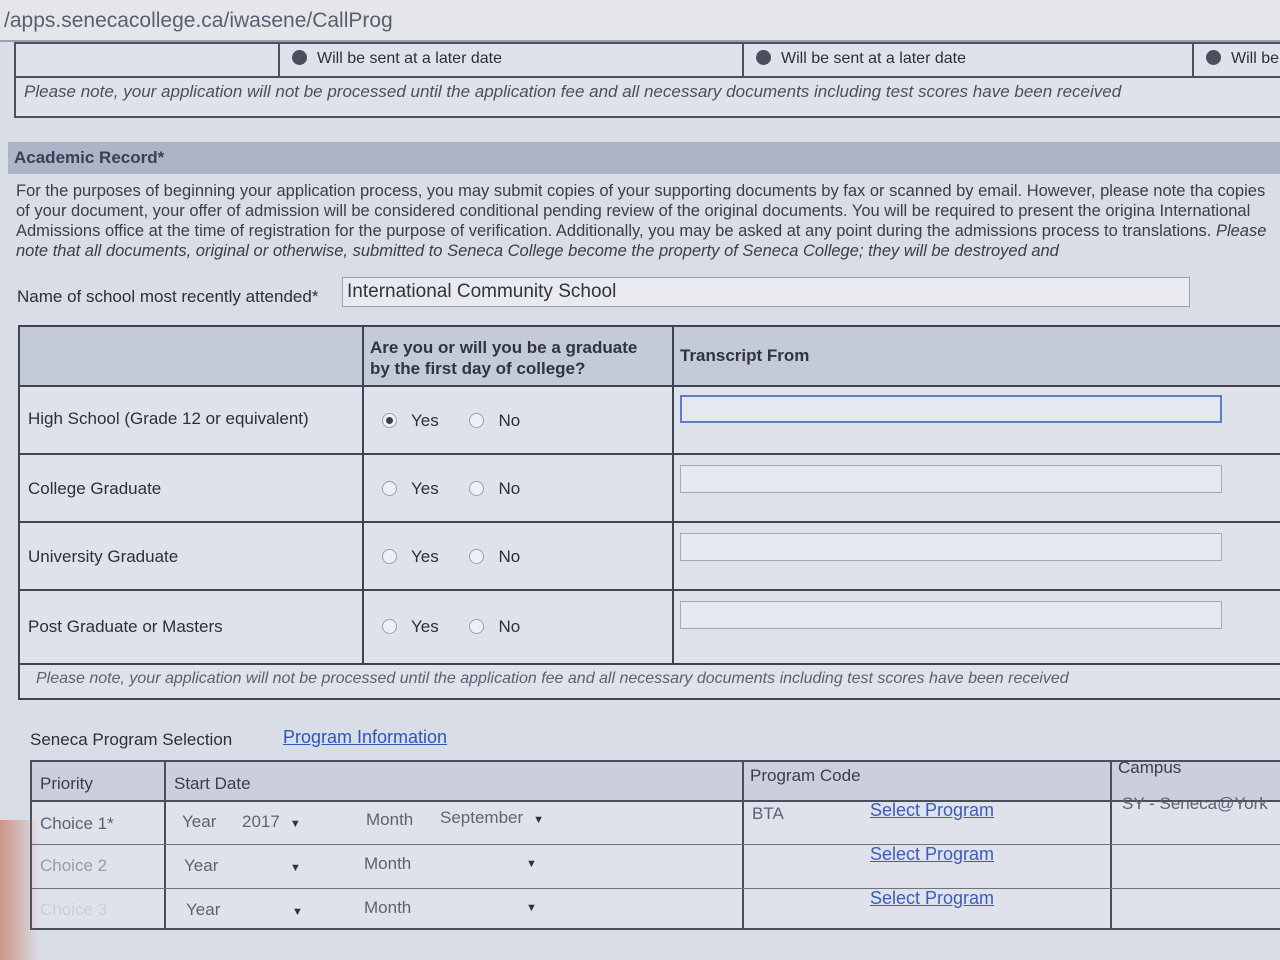 This screenshot has height=960, width=1280. What do you see at coordinates (510, 60) in the screenshot?
I see `option-cell-1: Will be sent at a later date` at bounding box center [510, 60].